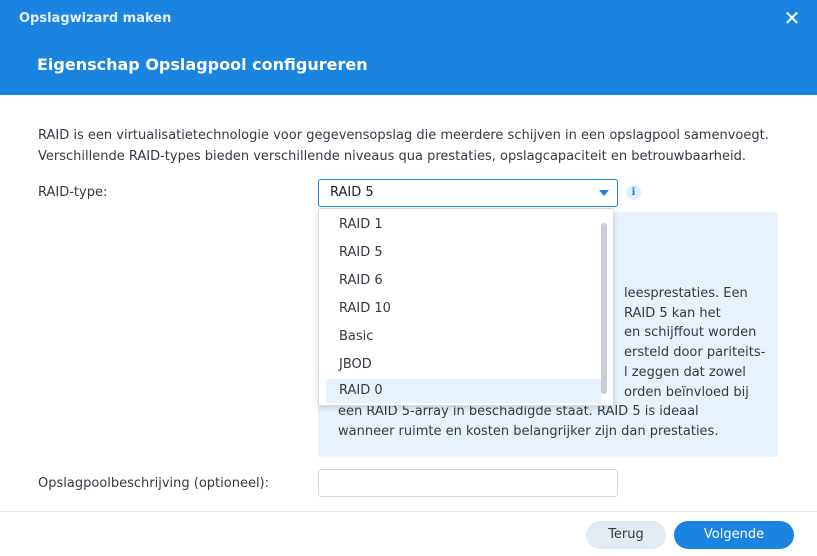 The width and height of the screenshot is (817, 556). Describe the element at coordinates (463, 391) in the screenshot. I see `dropdown-option-raid-0: RAID 0` at that location.